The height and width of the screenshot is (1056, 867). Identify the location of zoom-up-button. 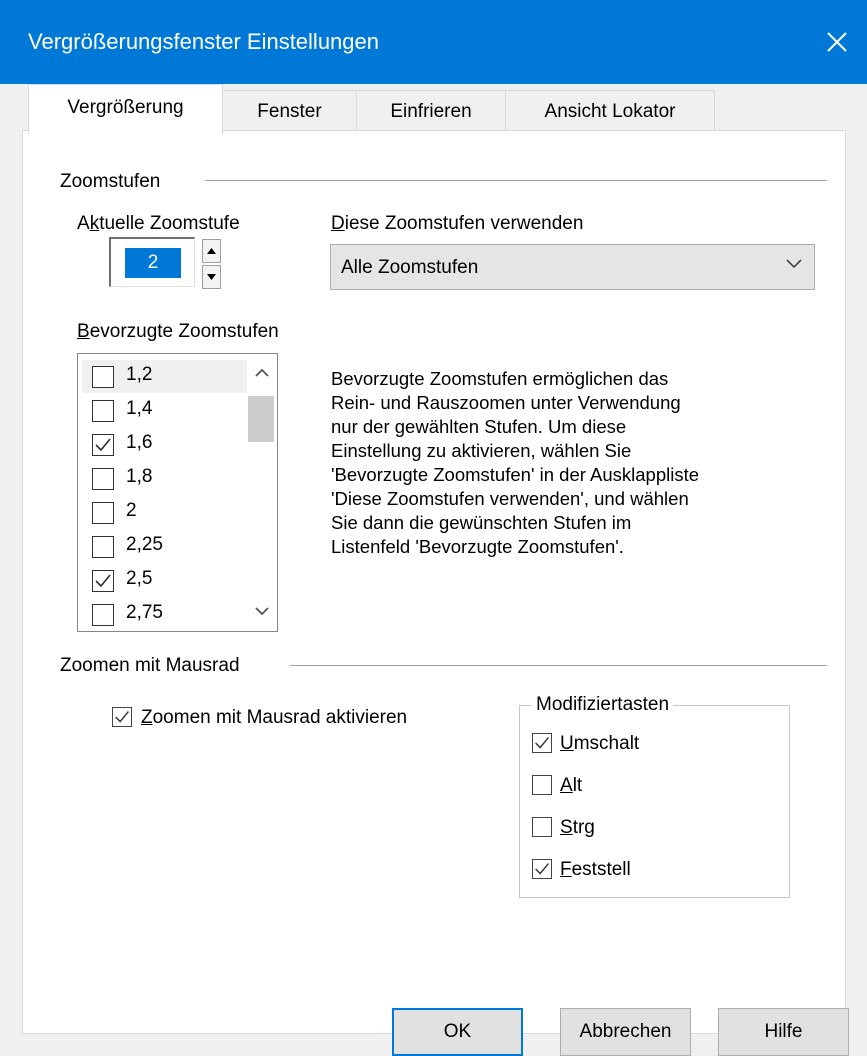
(211, 251).